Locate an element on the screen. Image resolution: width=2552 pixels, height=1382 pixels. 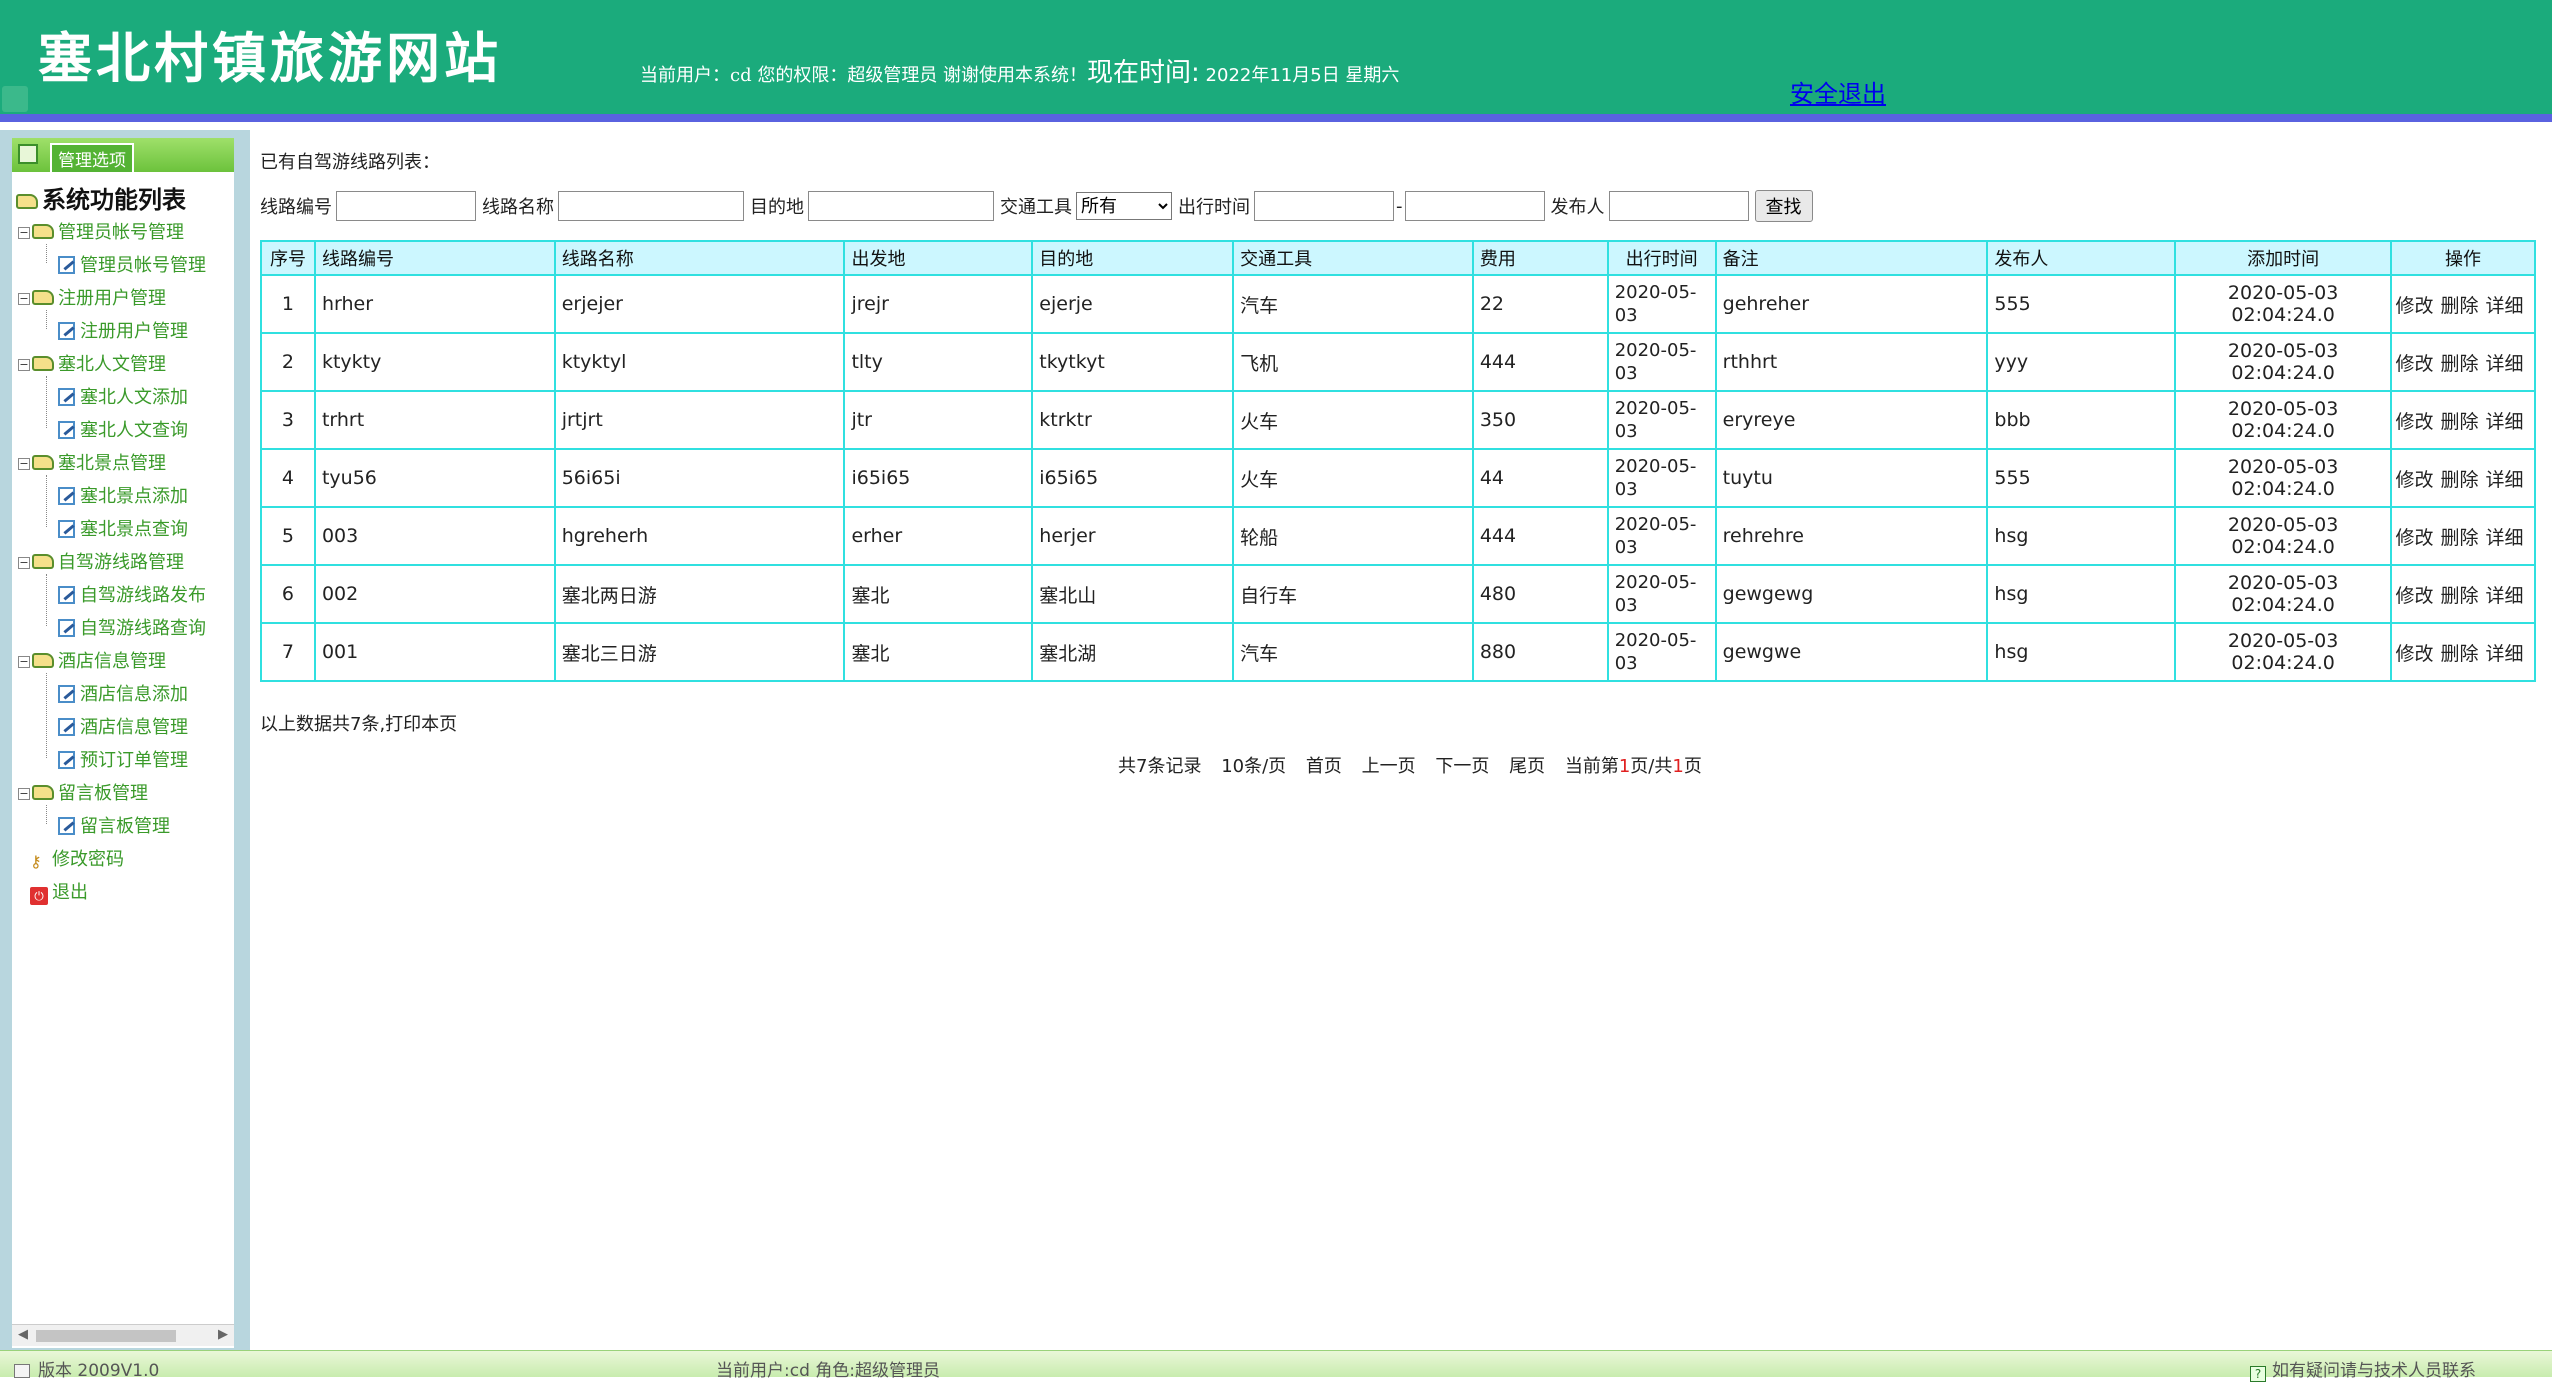
cell-no: 6 is located at coordinates (288, 594).